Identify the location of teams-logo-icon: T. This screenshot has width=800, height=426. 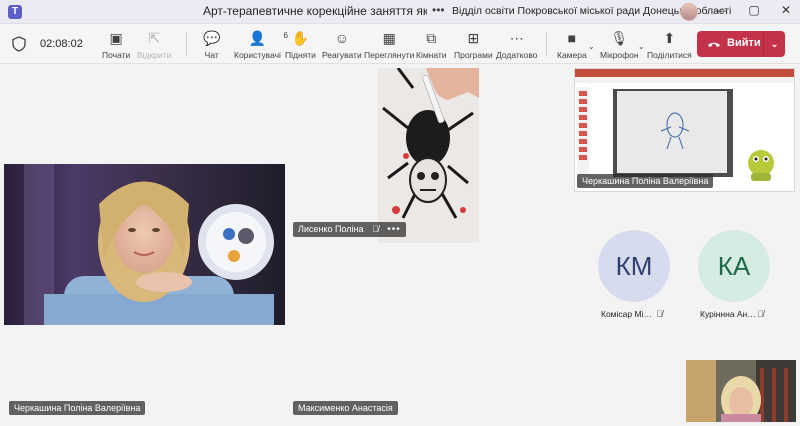
(15, 12).